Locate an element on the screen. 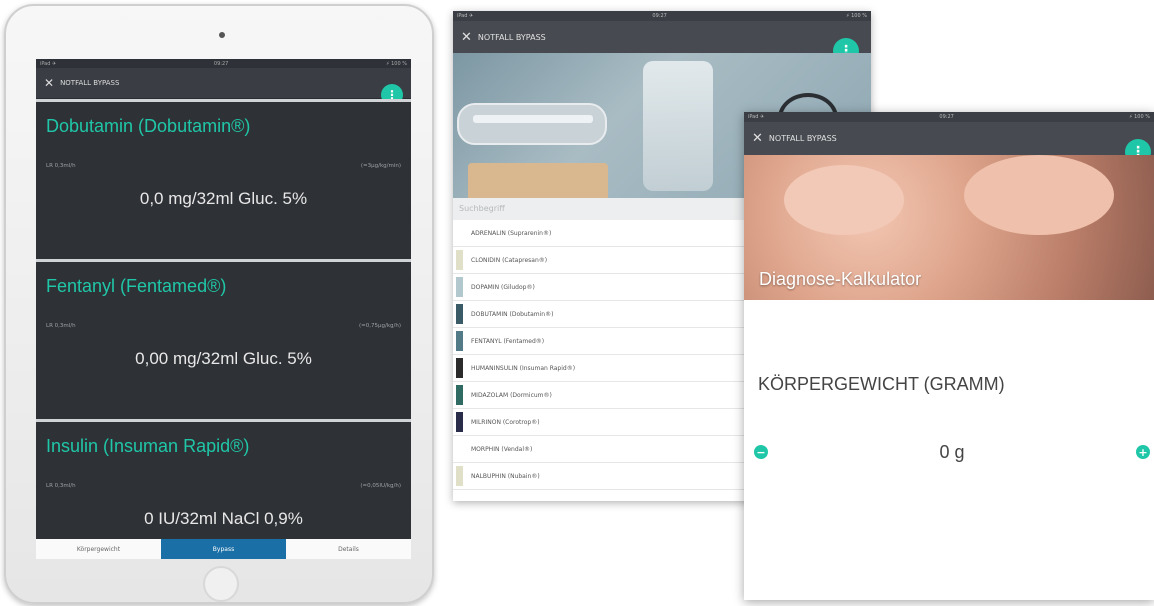 The height and width of the screenshot is (606, 1154). drug-meta: LR 0,3ml/h (=3µg/kg/min) is located at coordinates (223, 166).